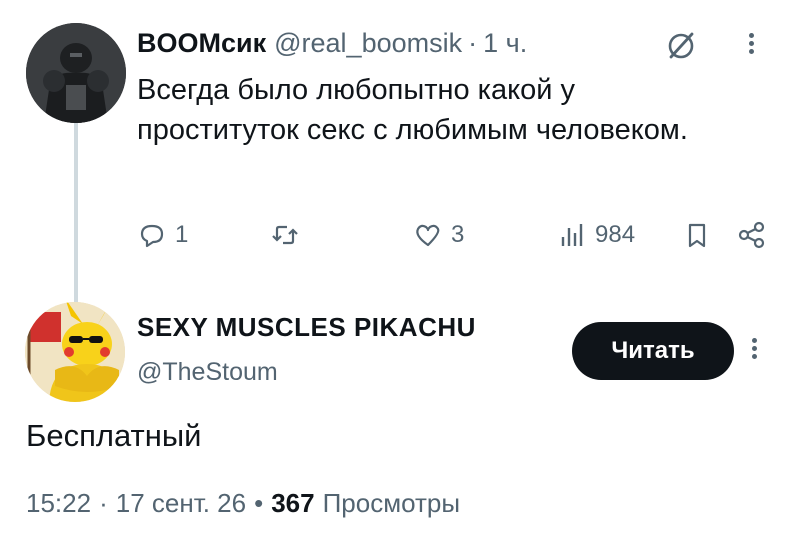 The width and height of the screenshot is (800, 545). What do you see at coordinates (391, 503) in the screenshot?
I see `views-label: Просмотры` at bounding box center [391, 503].